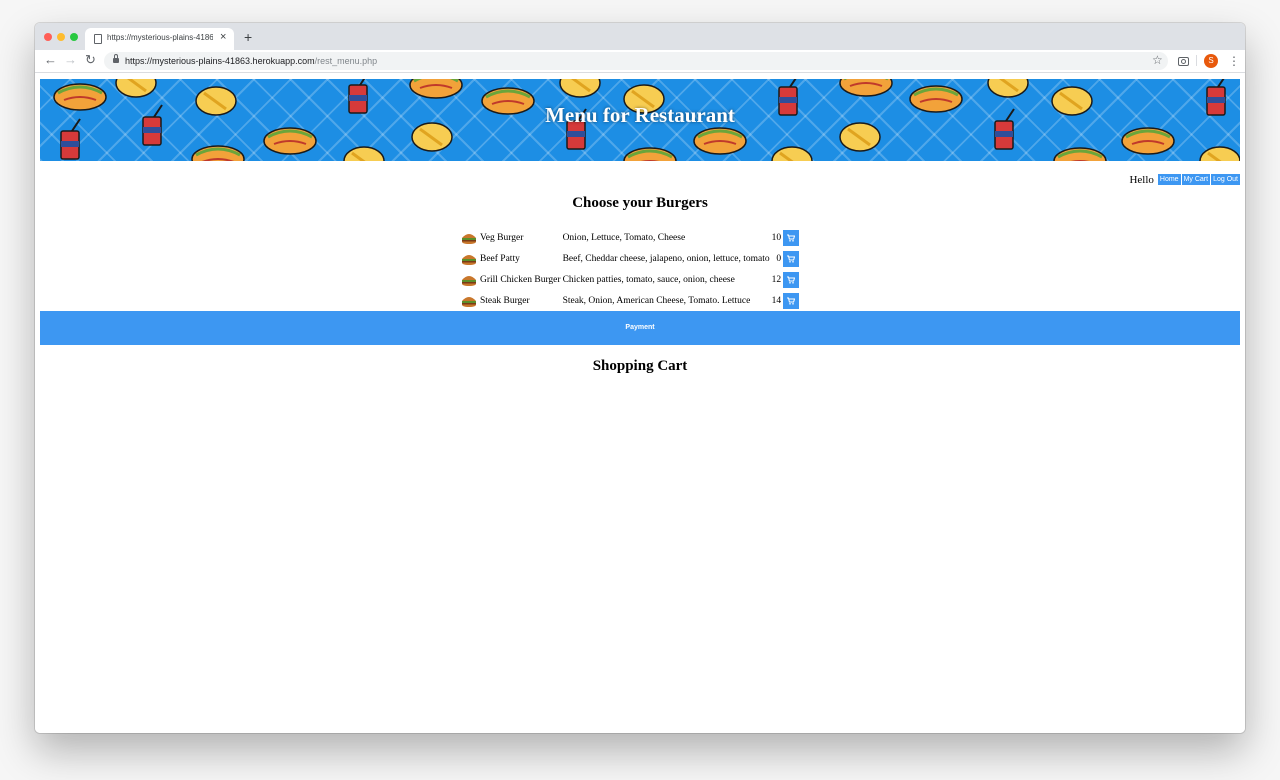  Describe the element at coordinates (640, 115) in the screenshot. I see `banner-title: Menu for Restaurant` at that location.